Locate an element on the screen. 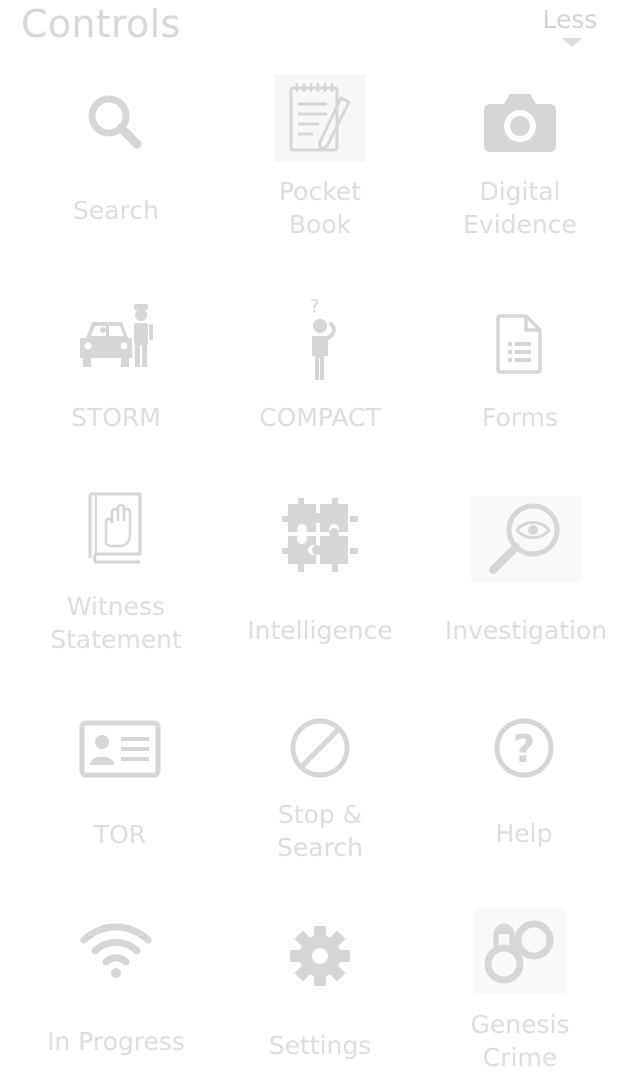 This screenshot has height=1088, width=640. tile-pocket-book: Pocket Book is located at coordinates (320, 170).